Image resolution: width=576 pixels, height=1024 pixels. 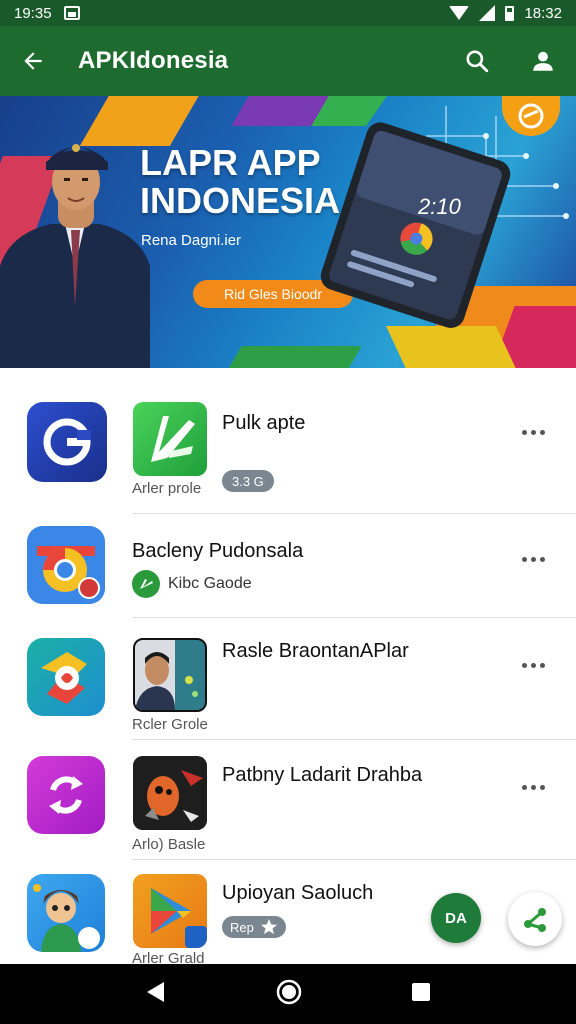 I want to click on google-app-icon, so click(x=67, y=442).